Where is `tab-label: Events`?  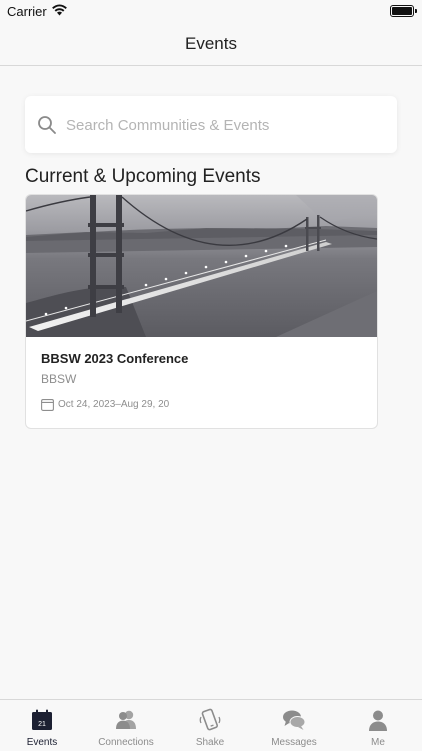
tab-label: Events is located at coordinates (42, 742).